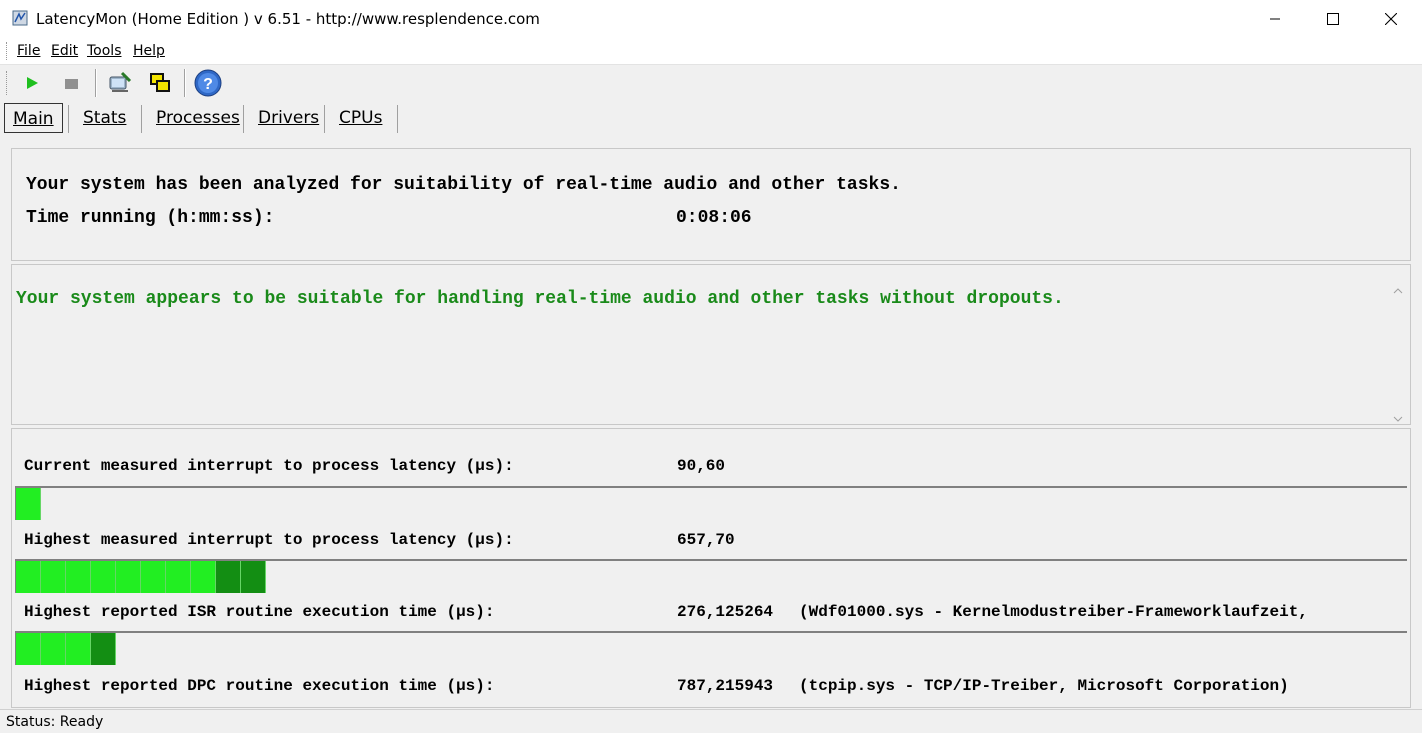  What do you see at coordinates (1398, 291) in the screenshot?
I see `scroll-up-icon` at bounding box center [1398, 291].